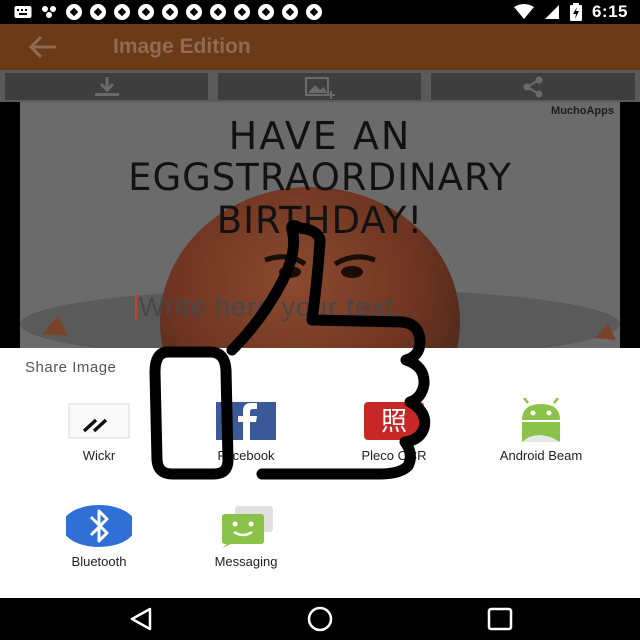 The height and width of the screenshot is (640, 640). What do you see at coordinates (71, 367) in the screenshot?
I see `share-sheet-title: Share Image` at bounding box center [71, 367].